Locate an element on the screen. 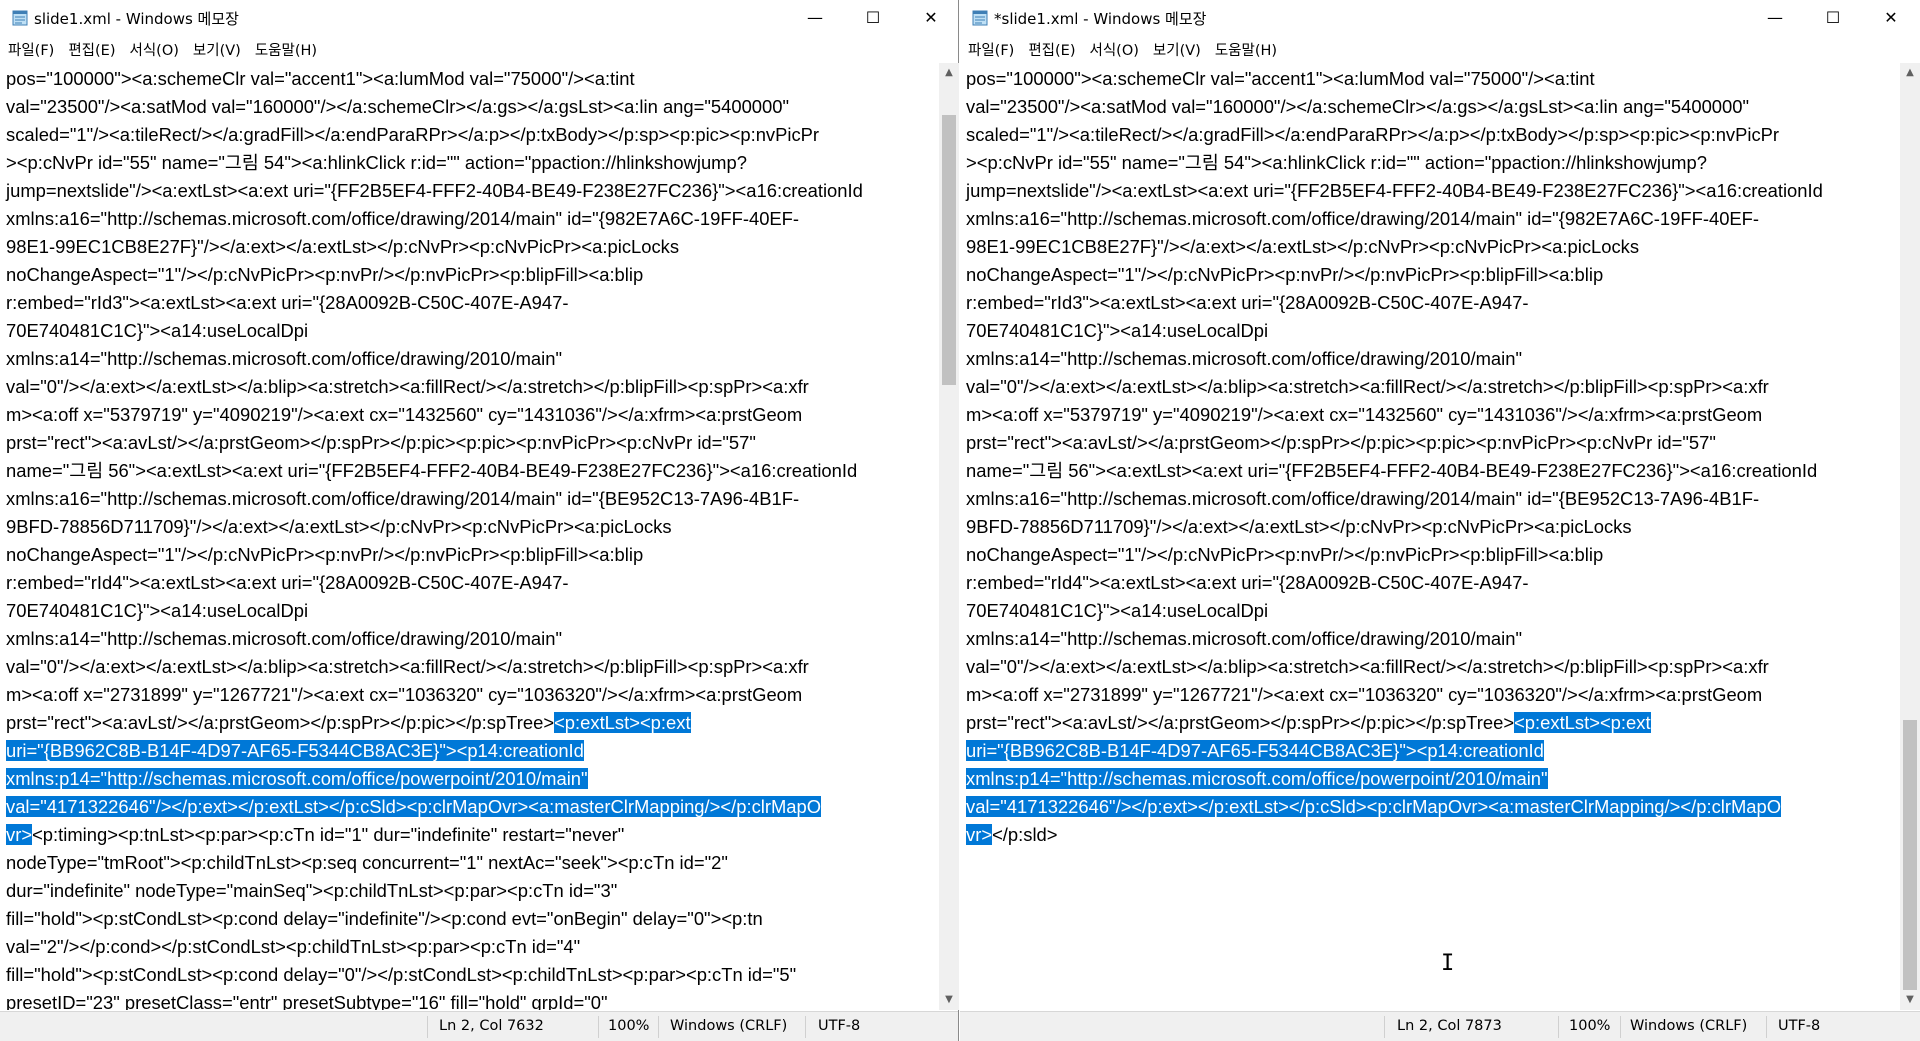 The image size is (1920, 1041). status-cursor-position: Ln 2, Col 7873 is located at coordinates (1449, 1026).